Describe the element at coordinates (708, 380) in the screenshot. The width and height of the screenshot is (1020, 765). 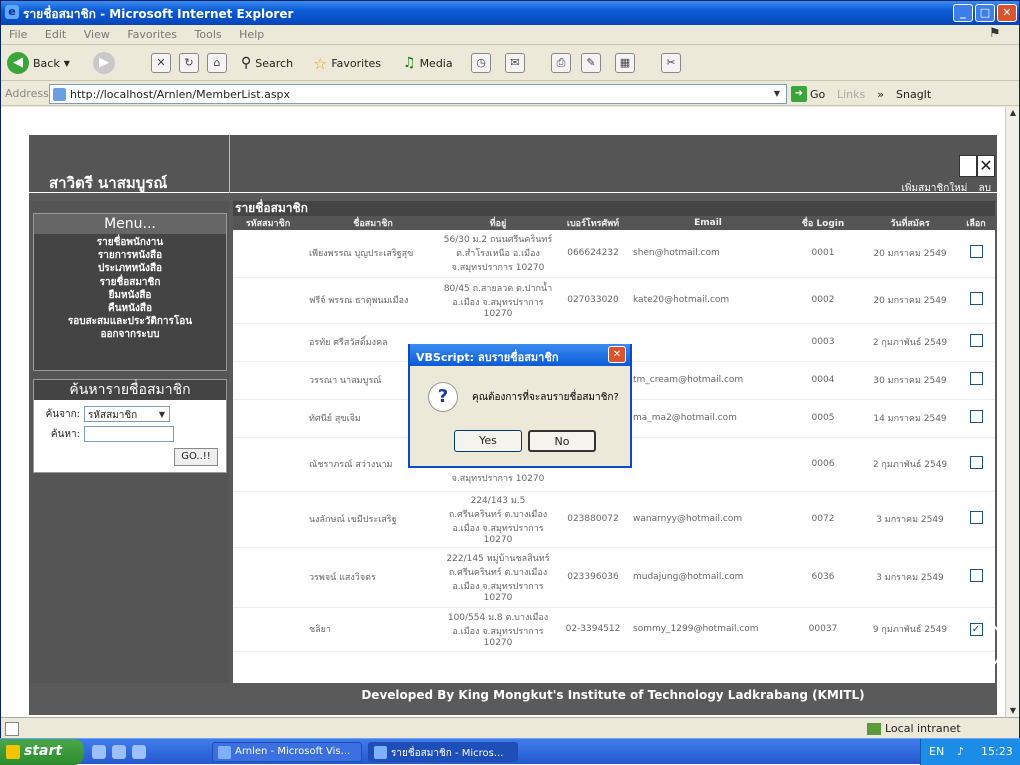
I see `member-email: tm_cream@hotmail.com` at that location.